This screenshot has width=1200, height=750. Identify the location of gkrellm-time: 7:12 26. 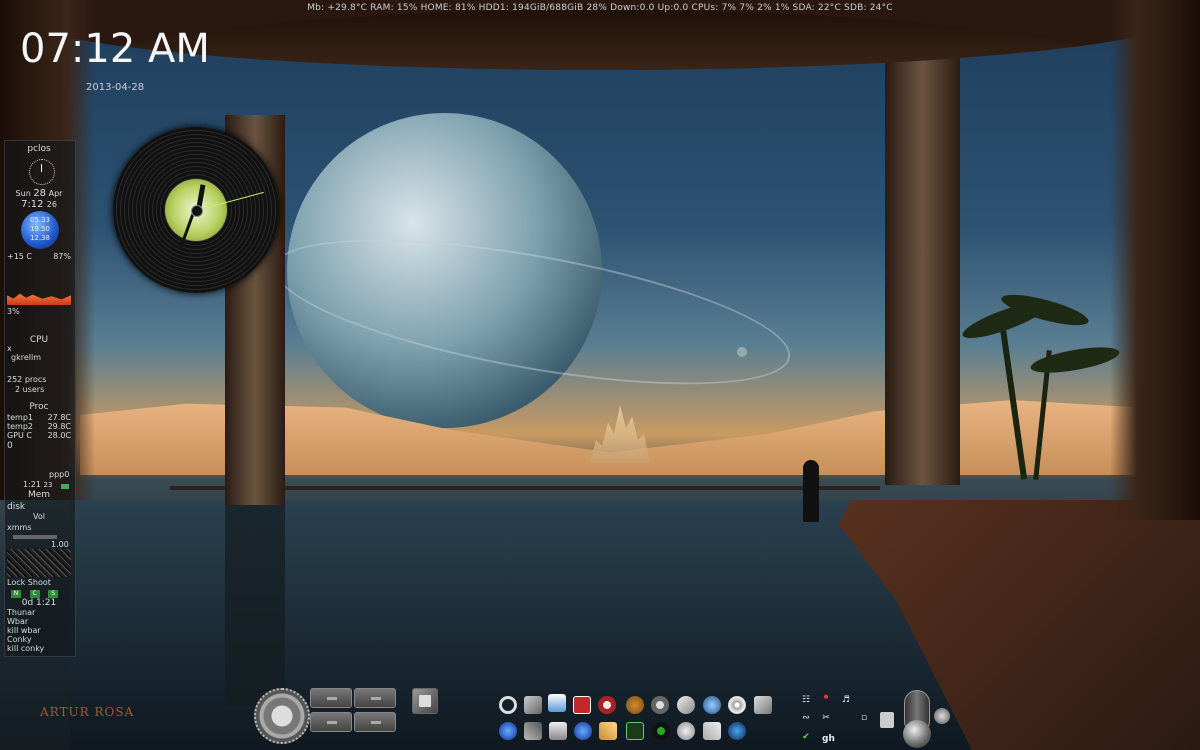
(39, 204).